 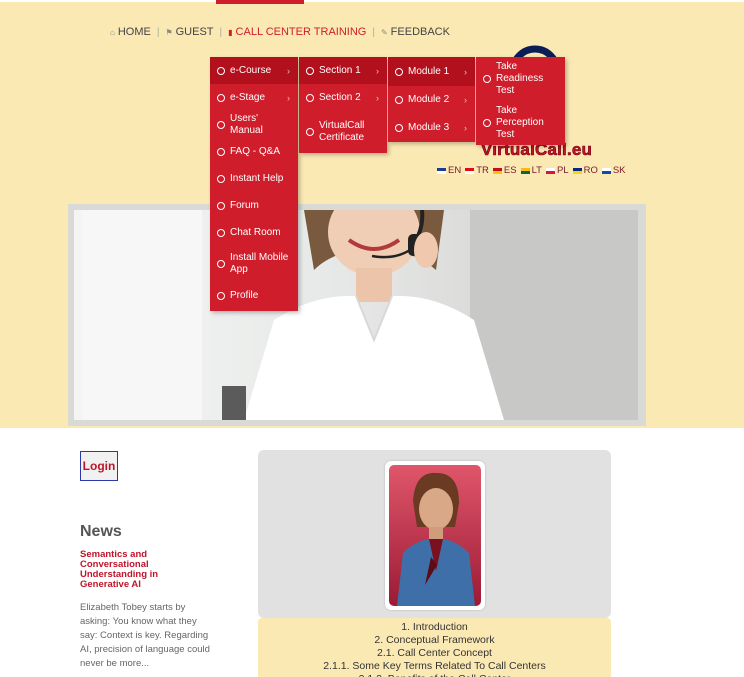 I want to click on menu-item-label: Module 3, so click(x=429, y=127).